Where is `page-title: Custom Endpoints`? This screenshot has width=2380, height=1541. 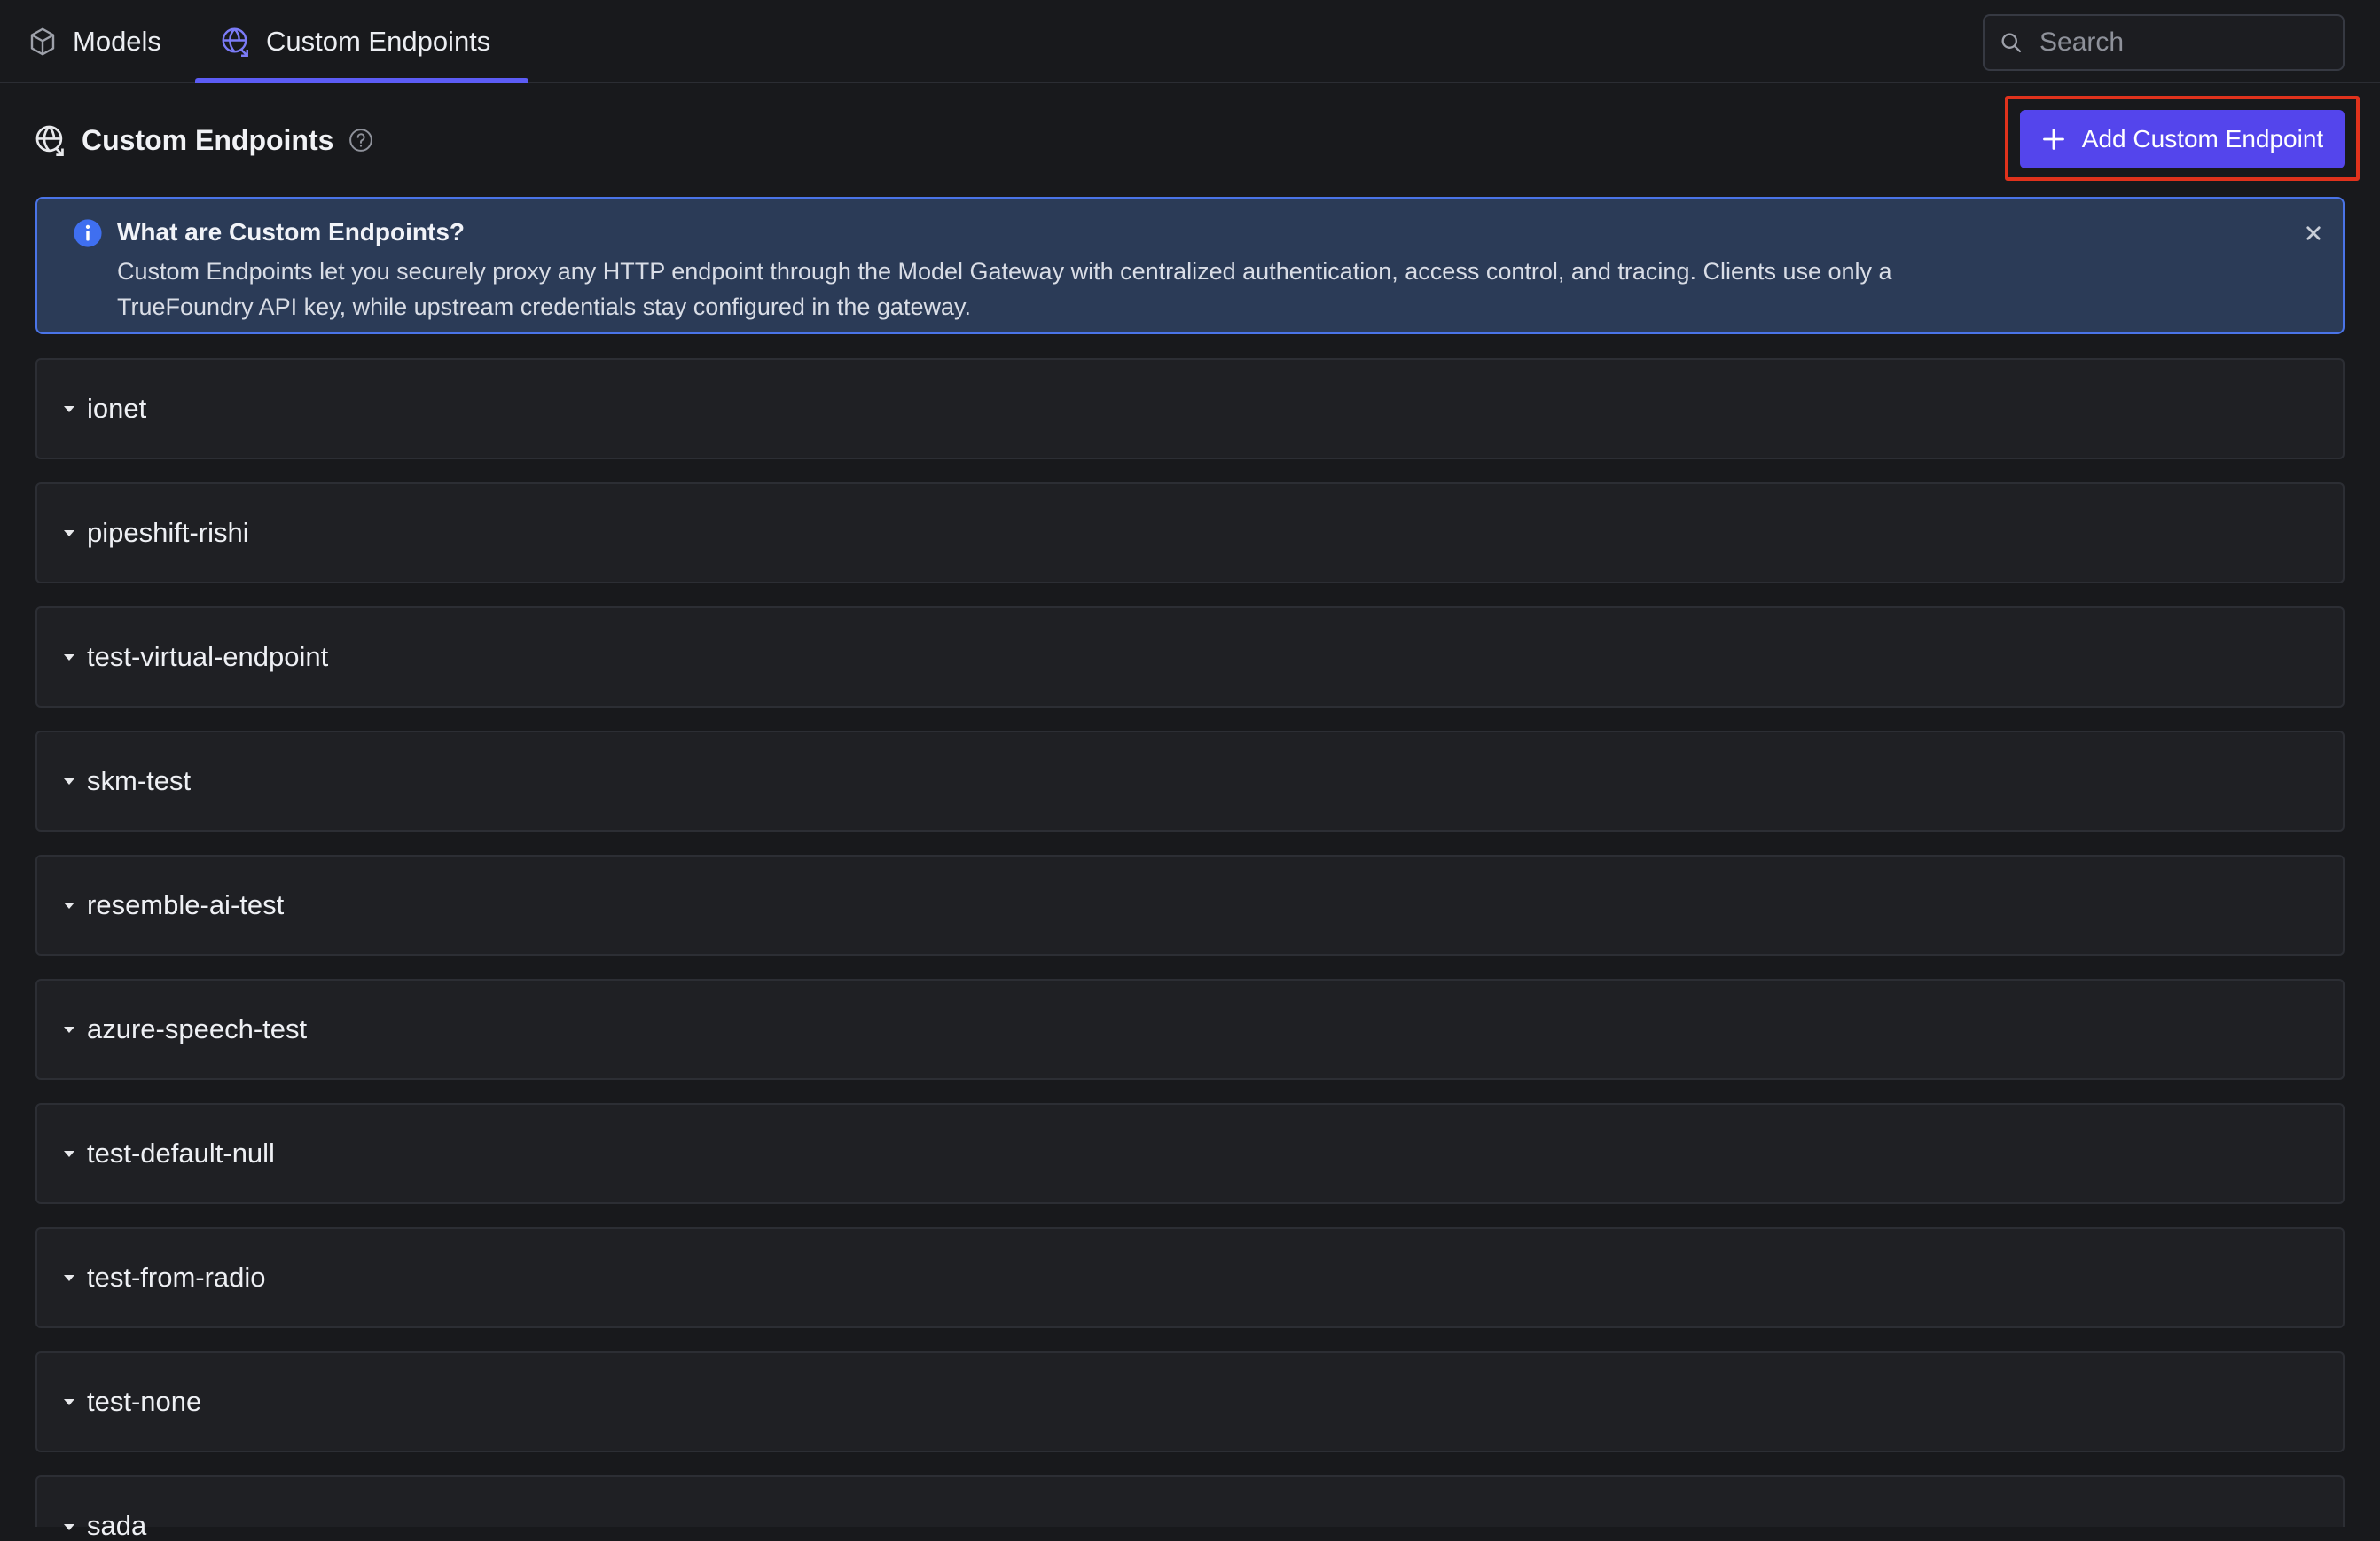
page-title: Custom Endpoints is located at coordinates (208, 139).